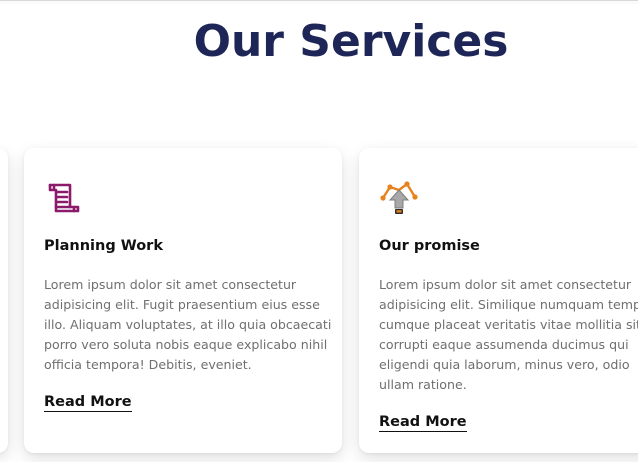  What do you see at coordinates (4, 300) in the screenshot?
I see `service-card-partial` at bounding box center [4, 300].